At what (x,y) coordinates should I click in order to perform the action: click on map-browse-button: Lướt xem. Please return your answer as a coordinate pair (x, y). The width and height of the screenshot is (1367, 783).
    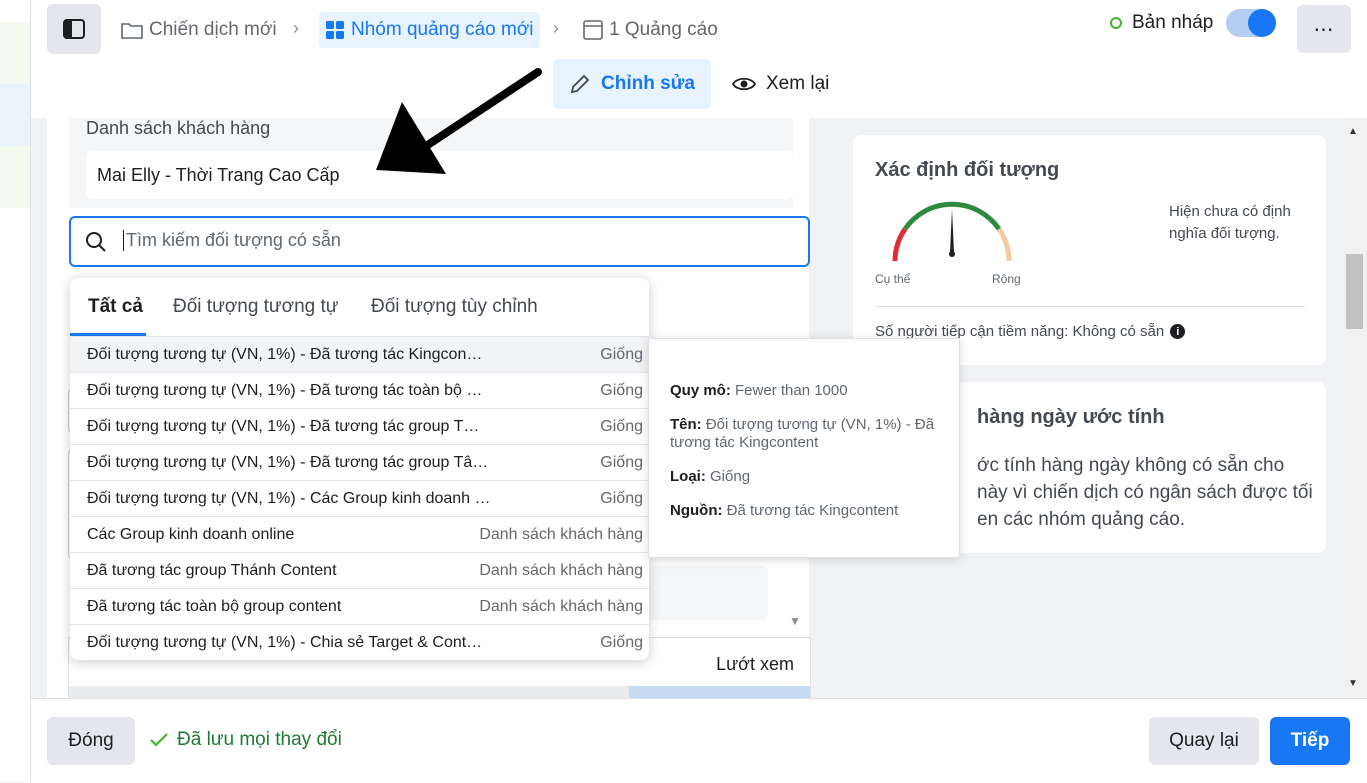
    Looking at the image, I should click on (755, 664).